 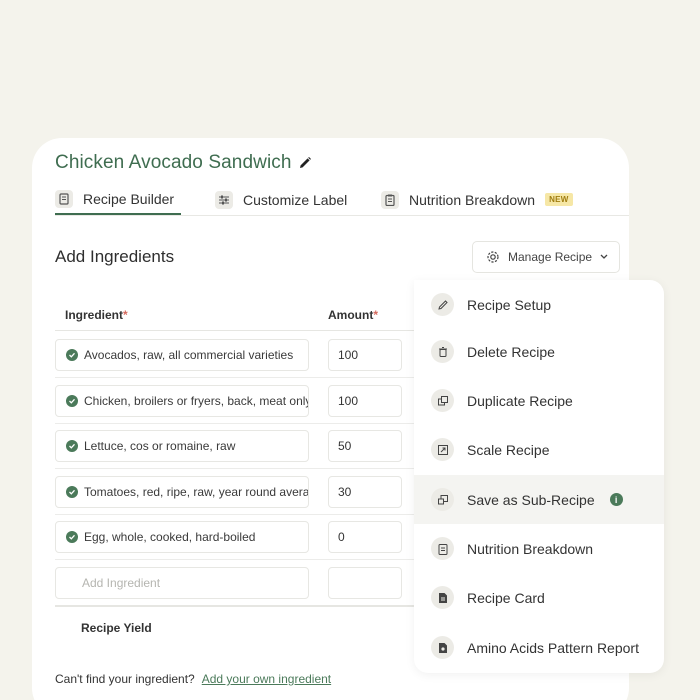 I want to click on ingredient-header: Ingredient*, so click(x=96, y=315).